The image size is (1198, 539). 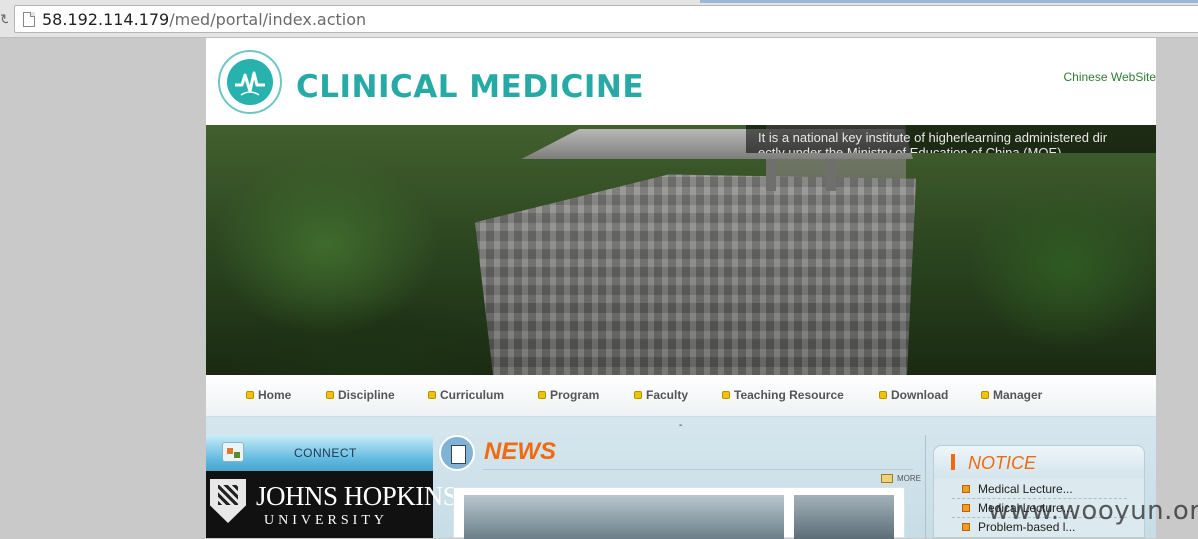 I want to click on site-header: CLINICAL MEDICINE Chinese WebSite, so click(x=681, y=81).